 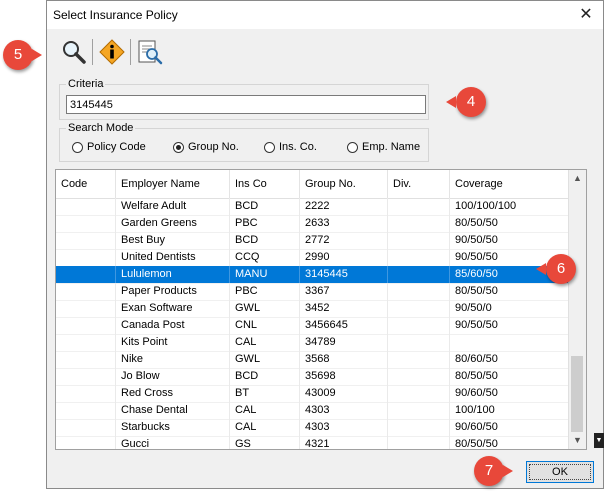 What do you see at coordinates (577, 178) in the screenshot?
I see `scroll-up-arrow-icon: ▲` at bounding box center [577, 178].